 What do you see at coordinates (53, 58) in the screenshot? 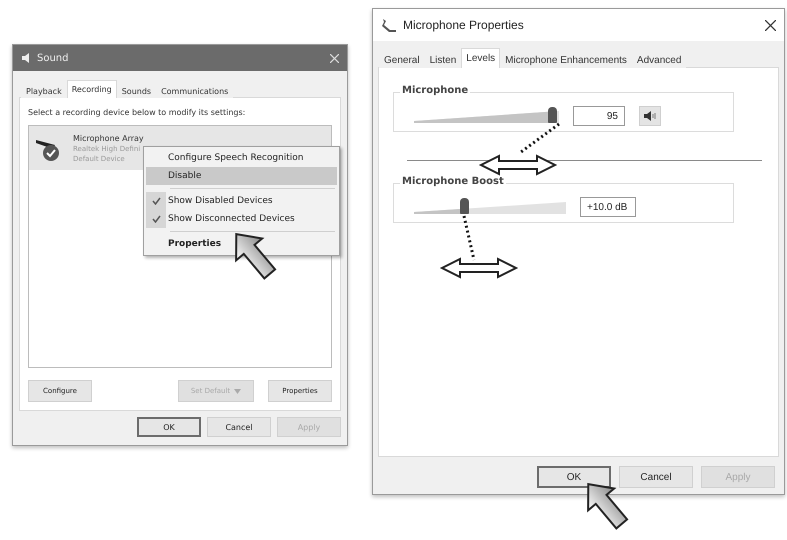
I see `window-title: Sound` at bounding box center [53, 58].